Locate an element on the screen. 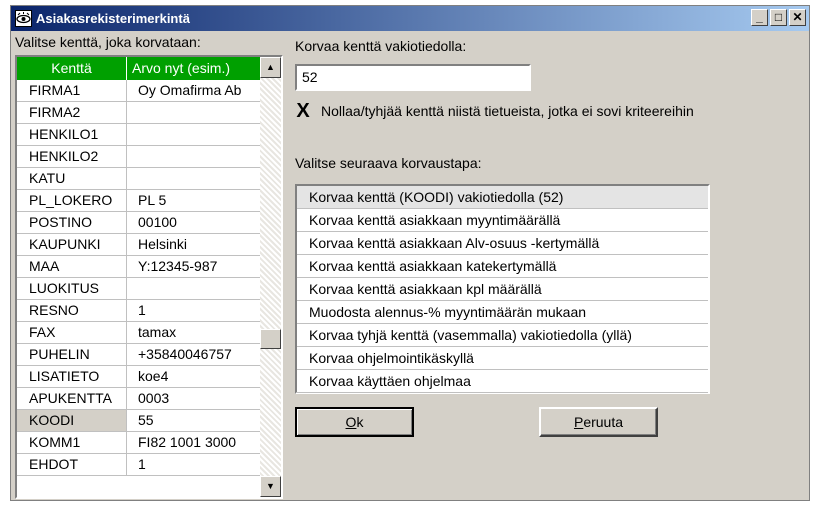 The image size is (817, 507). cancel-mnemonic: P is located at coordinates (578, 422).